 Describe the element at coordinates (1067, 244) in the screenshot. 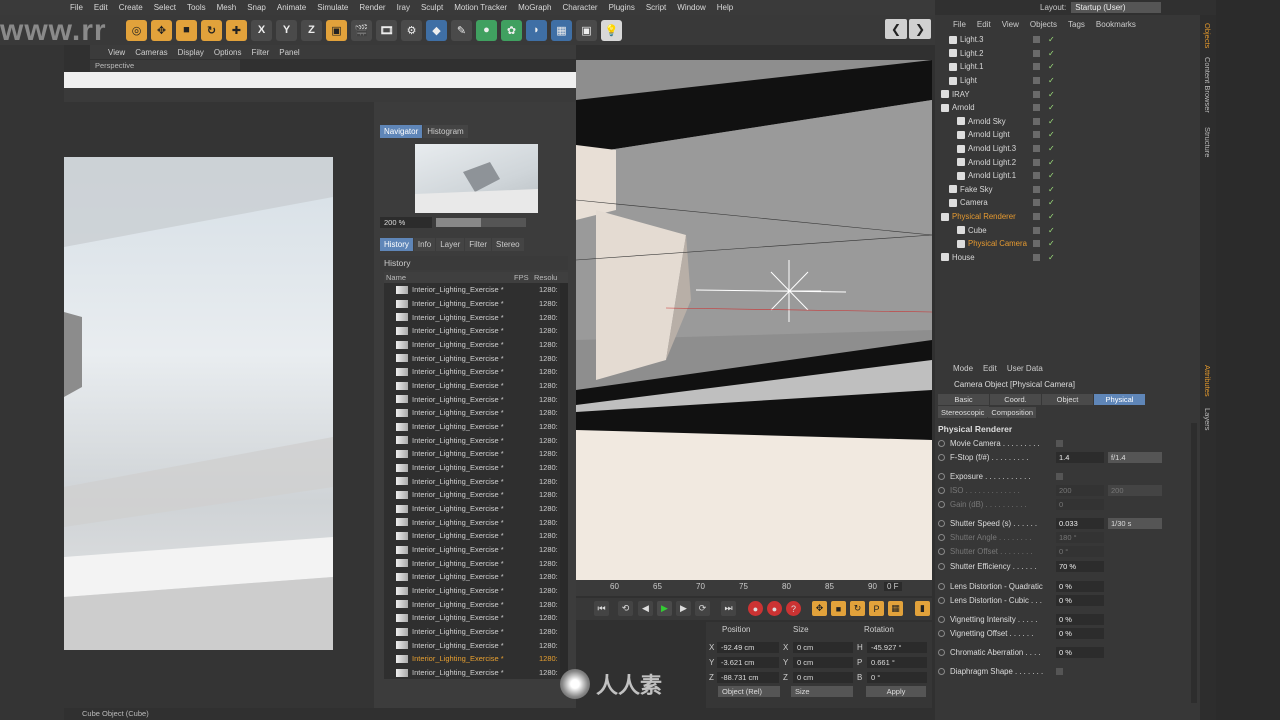

I see `object-row: Physical Camera ✓` at that location.